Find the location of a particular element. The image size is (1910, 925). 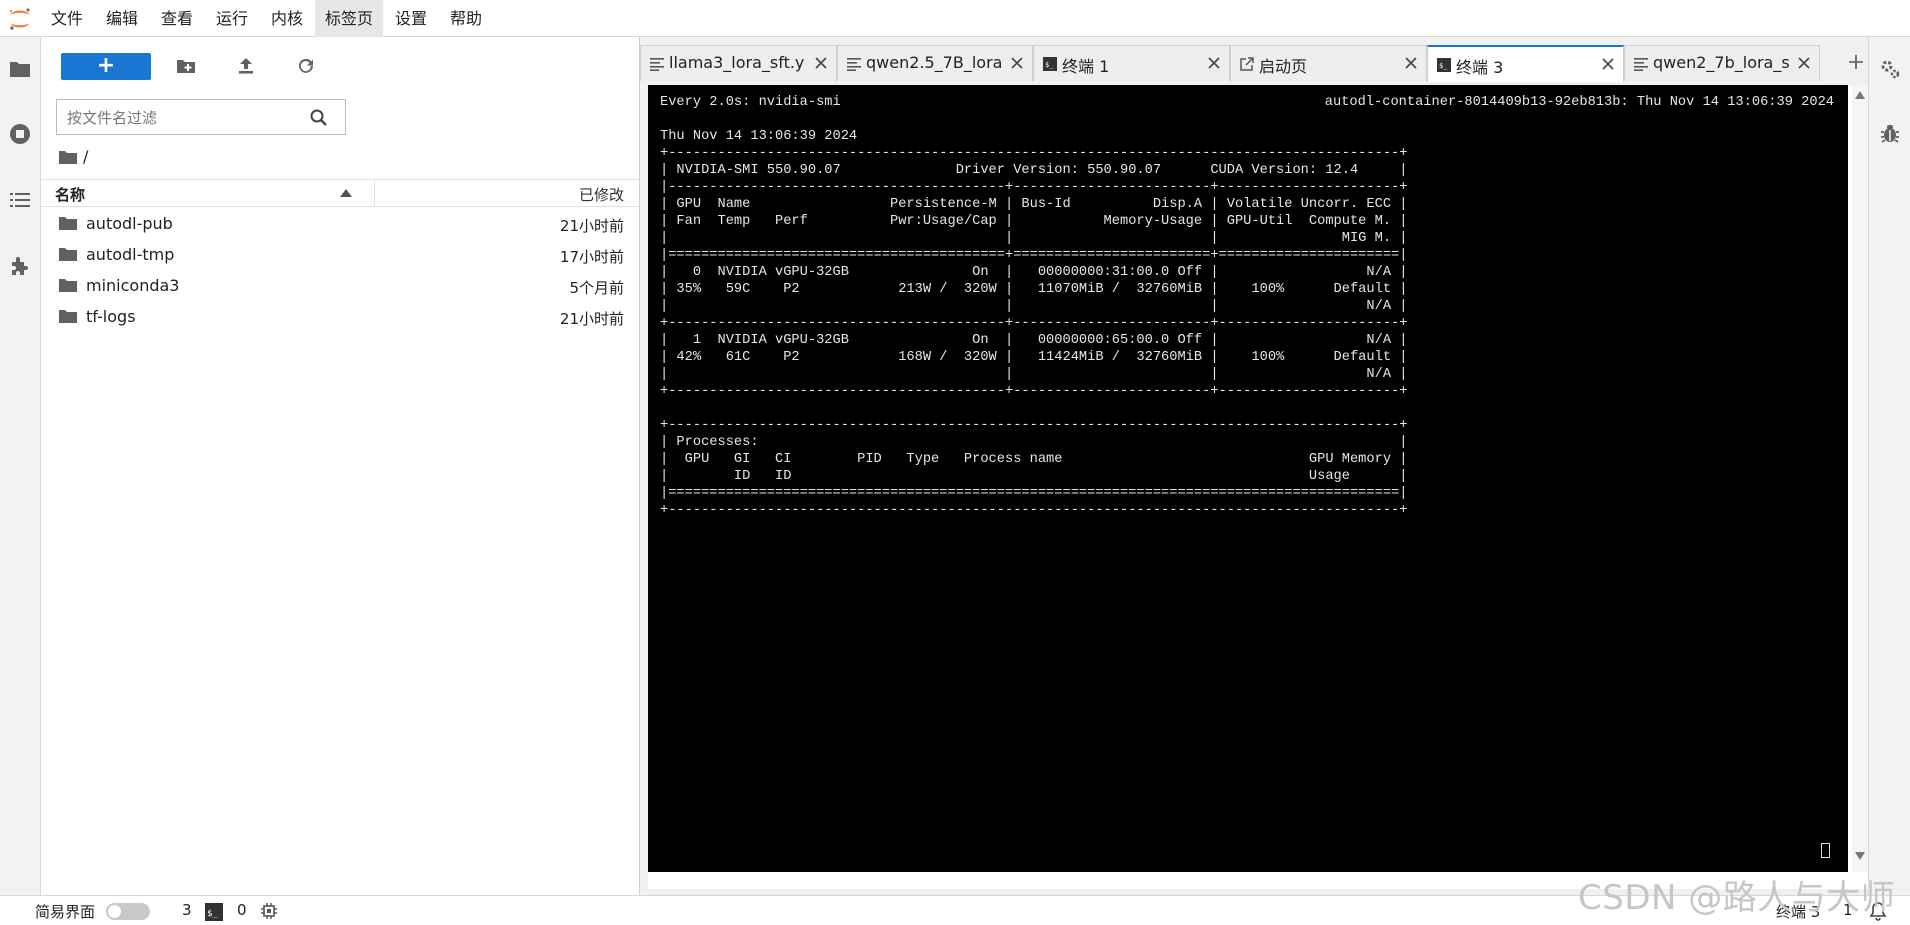

column-modified-header: 已修改 is located at coordinates (601, 194).